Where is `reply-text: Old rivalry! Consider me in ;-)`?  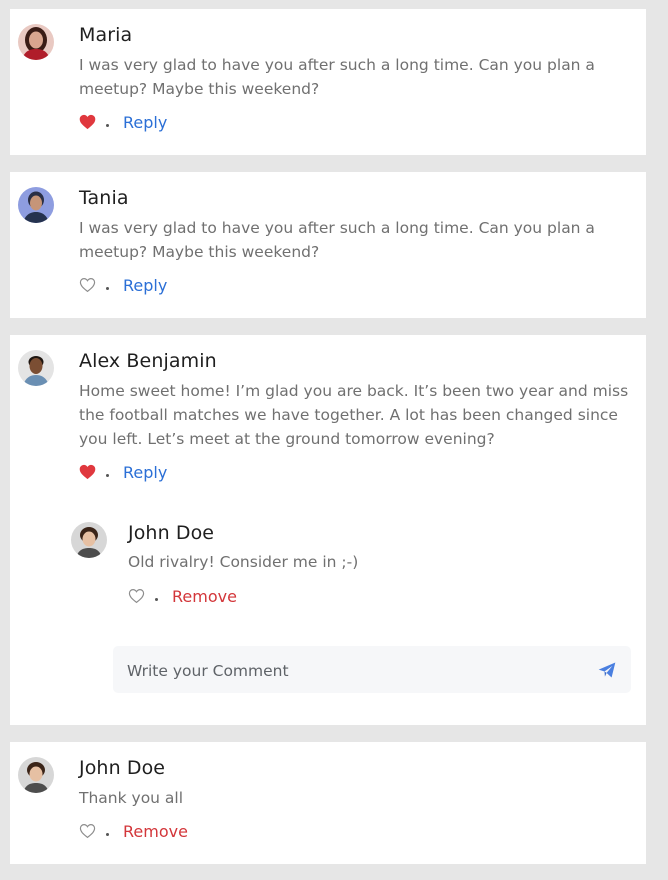
reply-text: Old rivalry! Consider me in ;-) is located at coordinates (243, 562).